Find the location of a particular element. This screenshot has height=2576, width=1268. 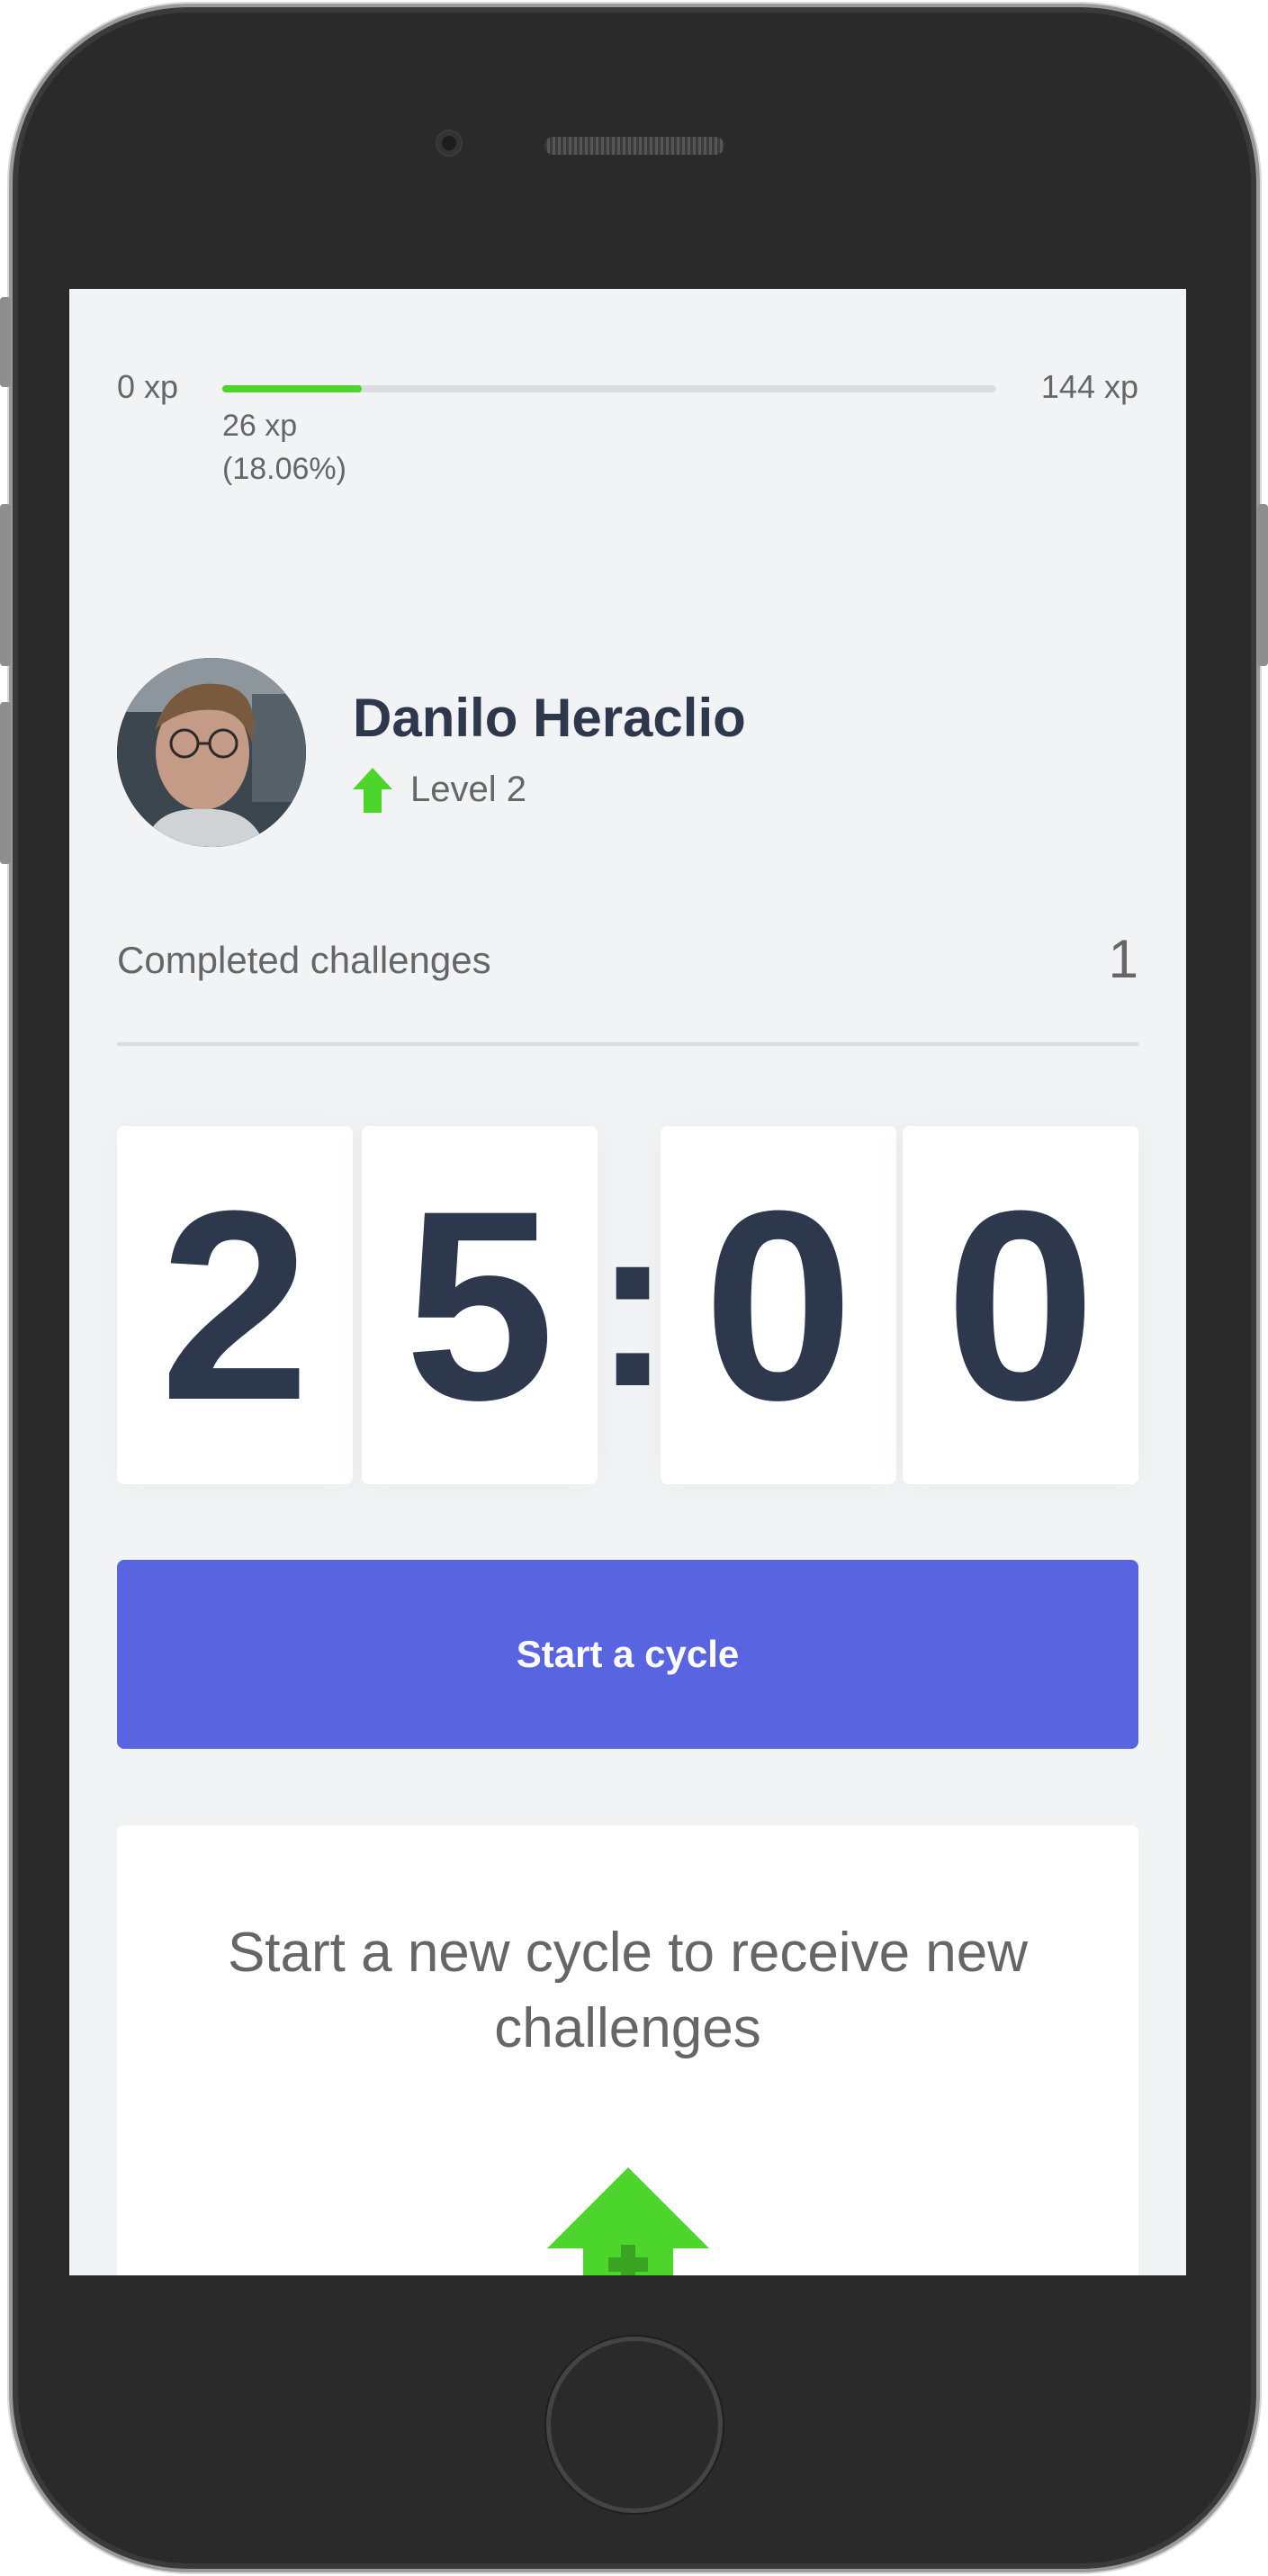

phone-mute-switch is located at coordinates (5, 342).